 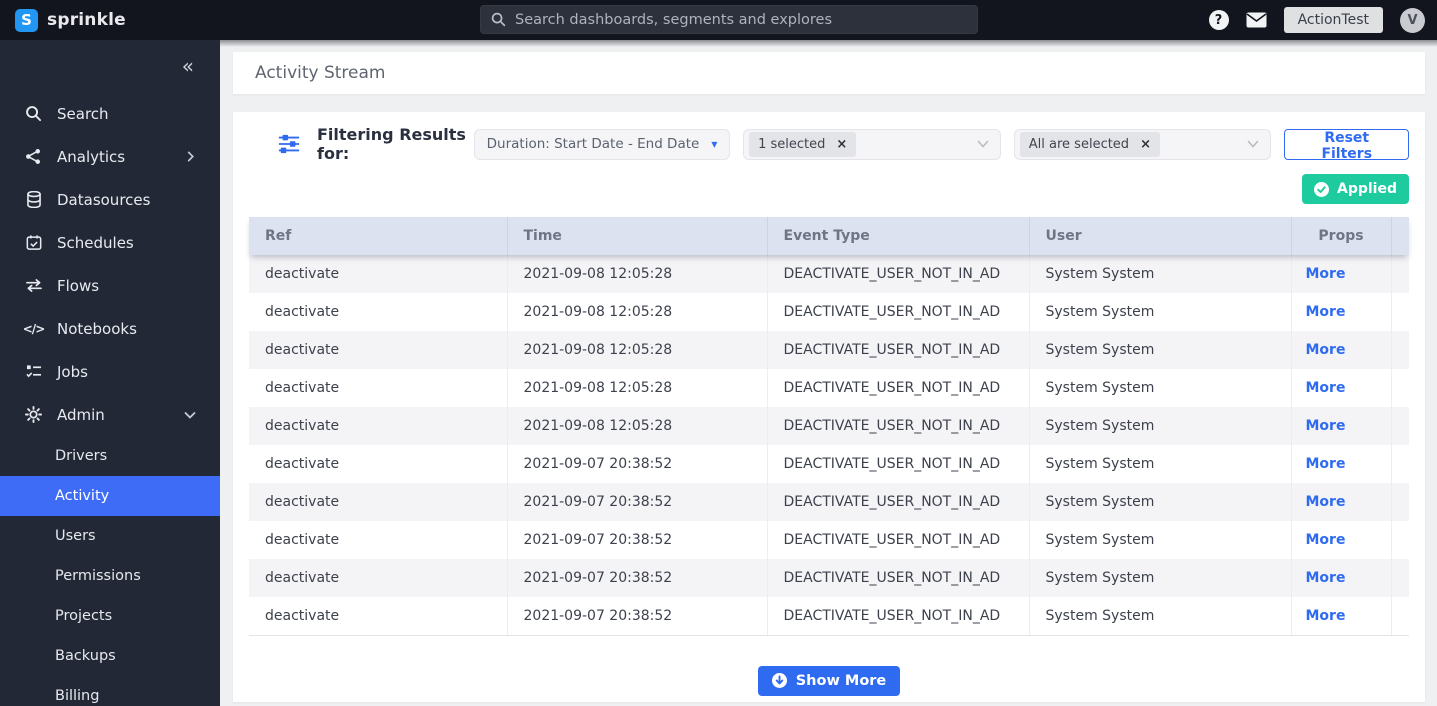 What do you see at coordinates (602, 144) in the screenshot?
I see `duration-filter-dropdown: Duration: Start Date - End Date ▾` at bounding box center [602, 144].